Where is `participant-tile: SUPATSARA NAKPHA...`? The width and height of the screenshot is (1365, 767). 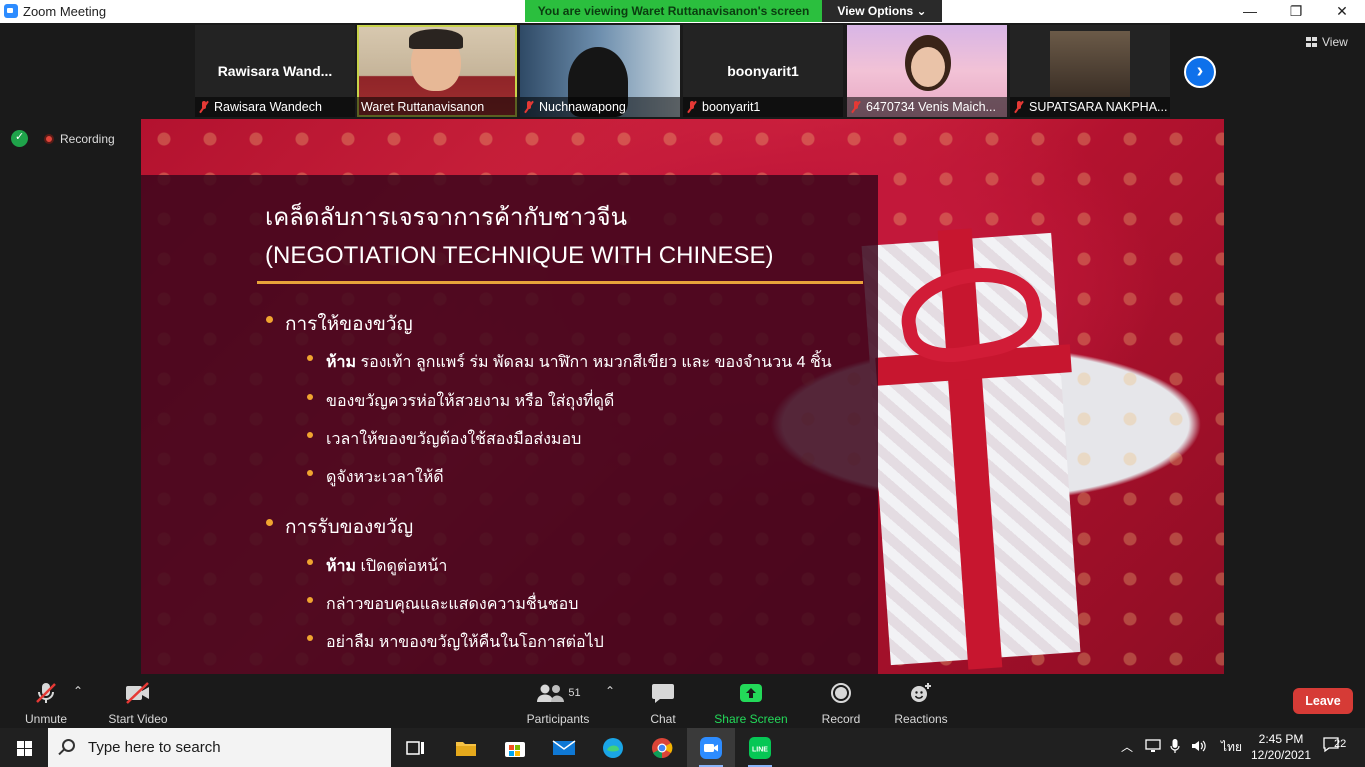 participant-tile: SUPATSARA NAKPHA... is located at coordinates (1090, 71).